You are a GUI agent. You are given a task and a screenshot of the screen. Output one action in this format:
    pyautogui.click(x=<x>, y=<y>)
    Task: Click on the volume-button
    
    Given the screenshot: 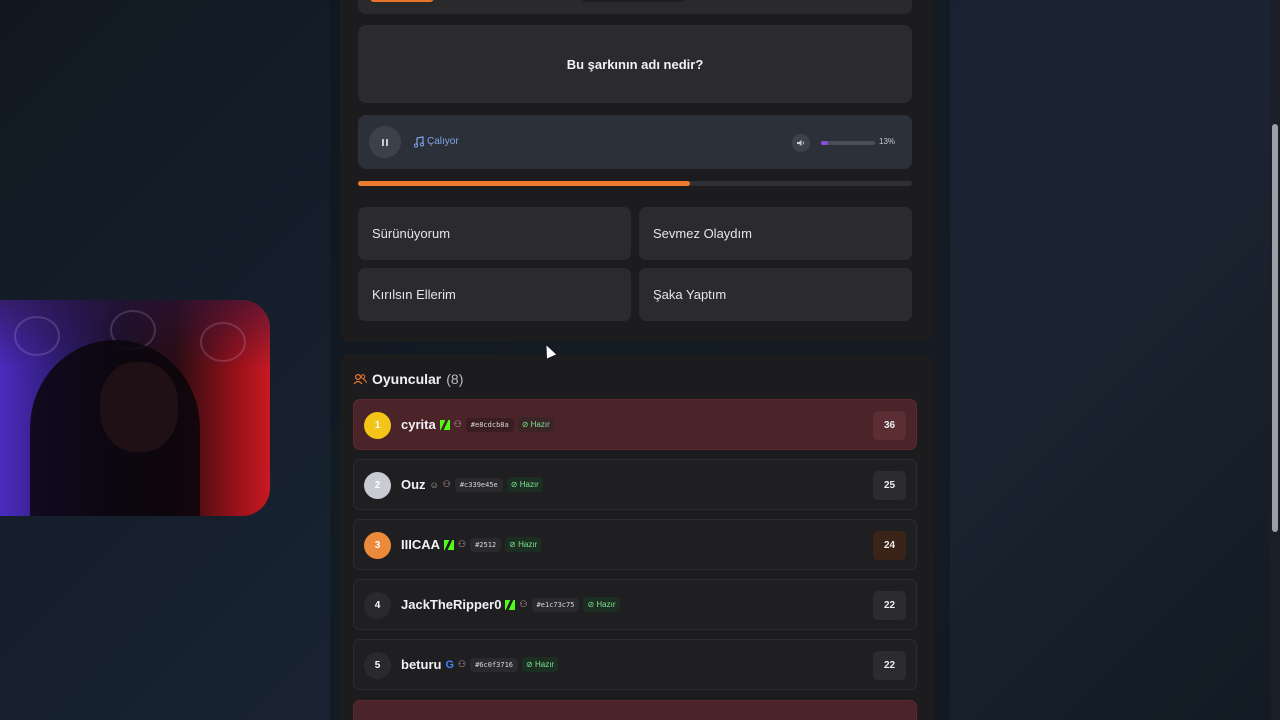 What is the action you would take?
    pyautogui.click(x=801, y=143)
    